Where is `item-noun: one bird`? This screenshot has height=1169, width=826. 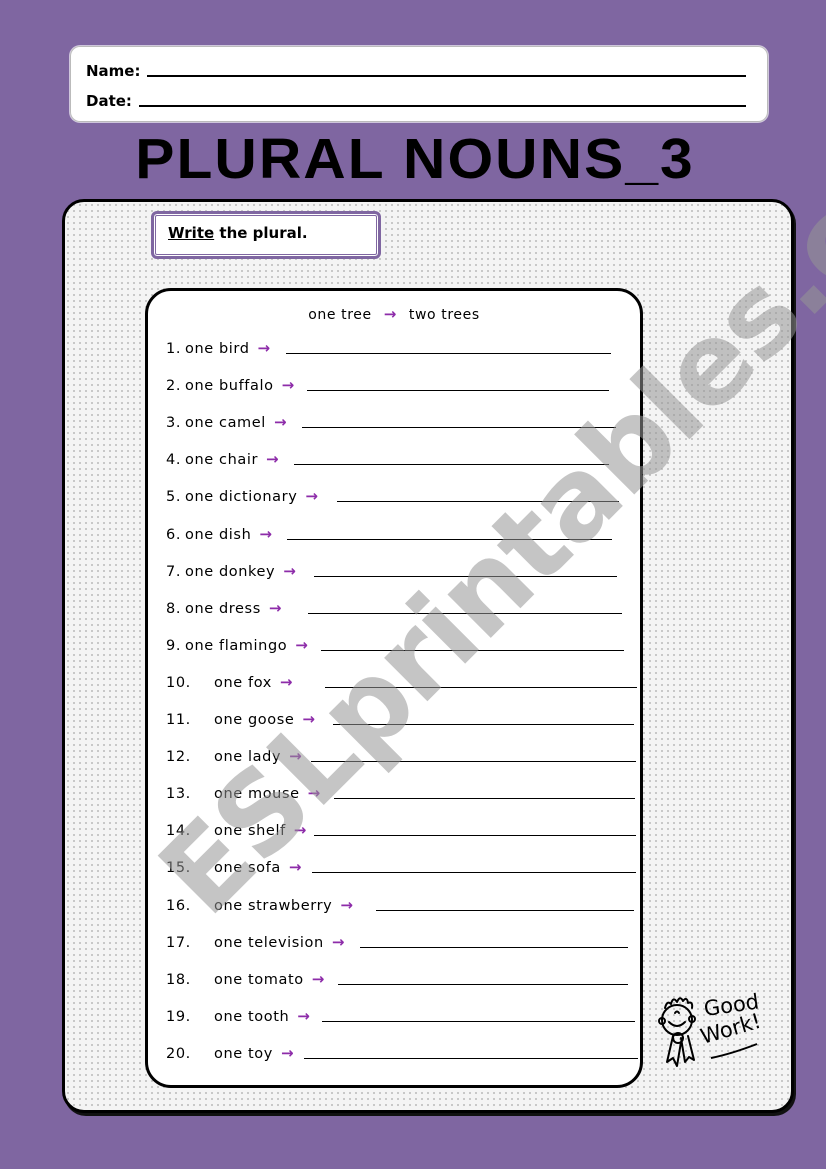 item-noun: one bird is located at coordinates (217, 349).